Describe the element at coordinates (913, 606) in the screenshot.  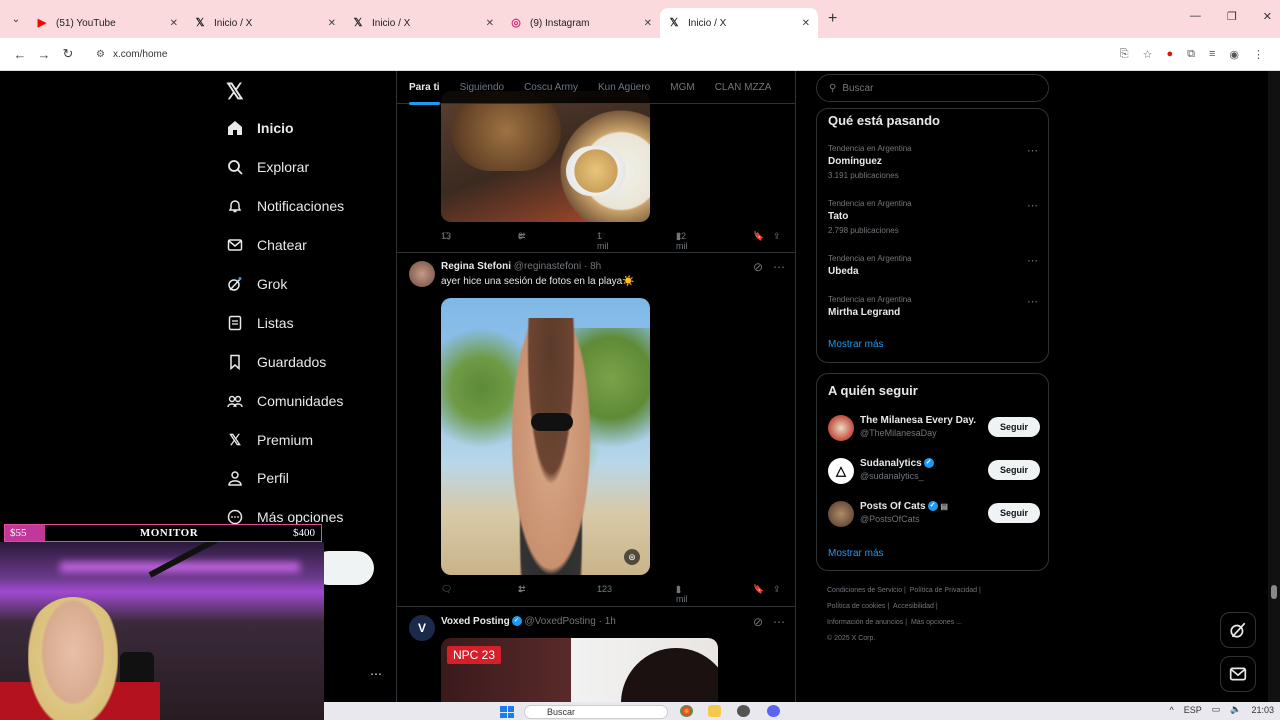
I see `footer-link: Accesibilidad` at that location.